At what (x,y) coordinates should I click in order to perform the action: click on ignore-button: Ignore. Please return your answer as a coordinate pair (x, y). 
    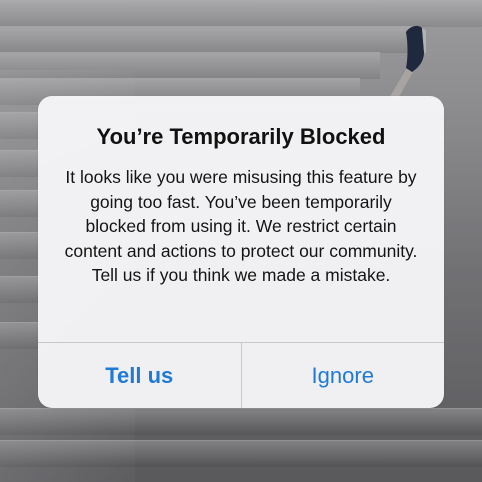
    Looking at the image, I should click on (342, 375).